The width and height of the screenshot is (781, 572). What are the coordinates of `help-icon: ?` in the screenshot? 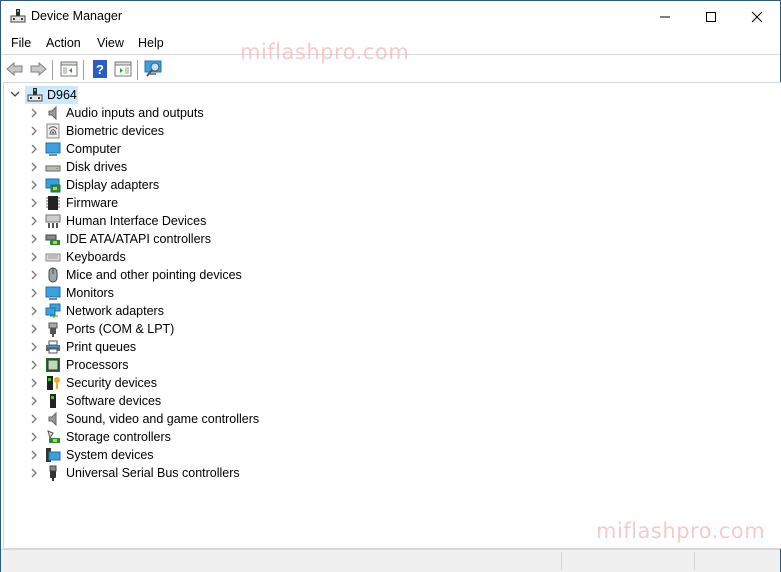 It's located at (100, 69).